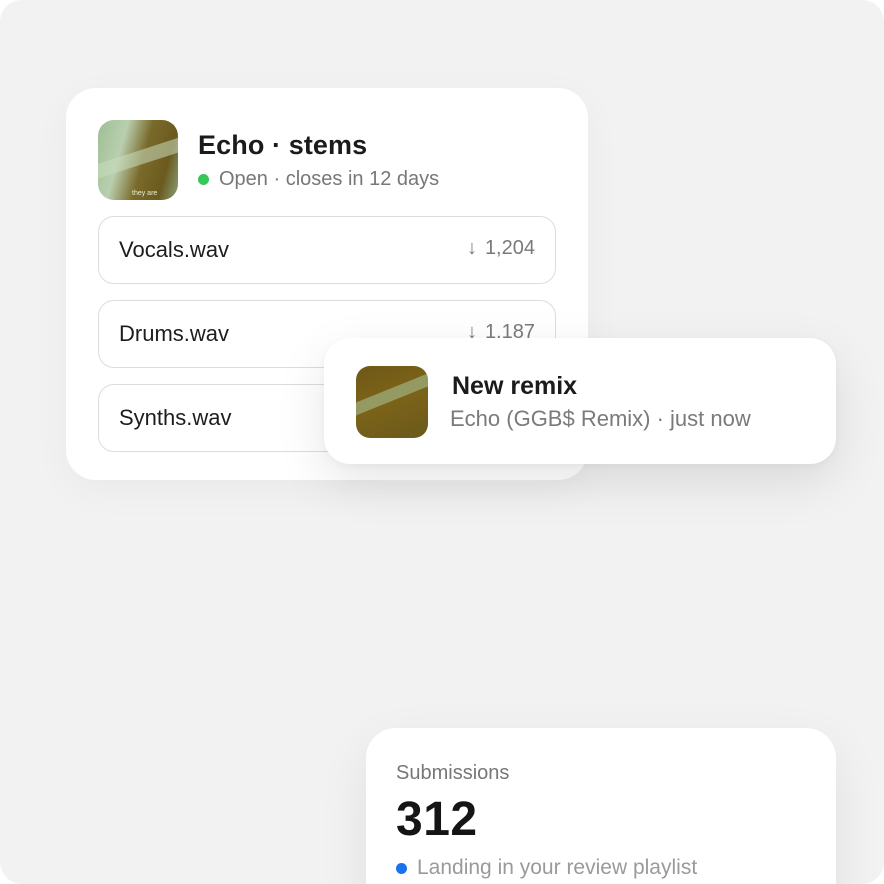 The image size is (884, 884). What do you see at coordinates (174, 333) in the screenshot?
I see `file-name: Drums.wav` at bounding box center [174, 333].